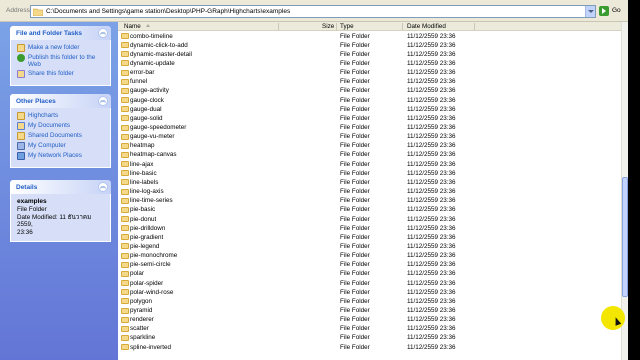  I want to click on file-row: polygon File Folder 11/12/2559 23:36, so click(369, 301).